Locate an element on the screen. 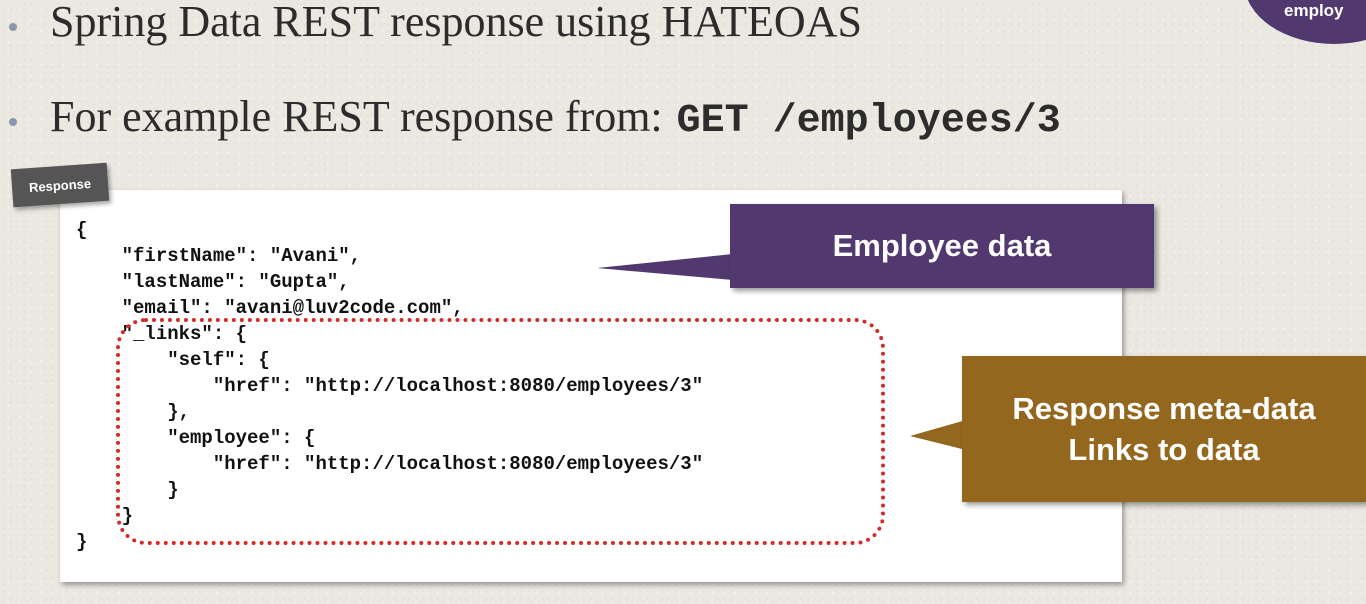 This screenshot has width=1366, height=604. bullet-1-text: Spring Data REST response using HATEOAS is located at coordinates (456, 23).